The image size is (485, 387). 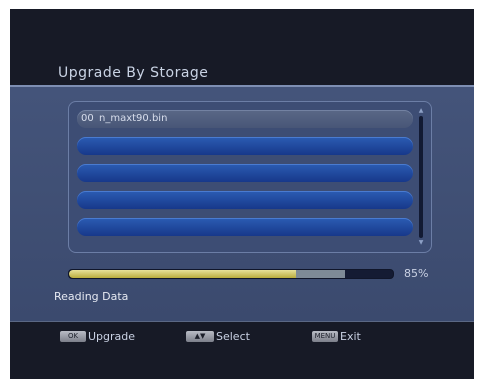 I want to click on progress-buffer, so click(x=320, y=274).